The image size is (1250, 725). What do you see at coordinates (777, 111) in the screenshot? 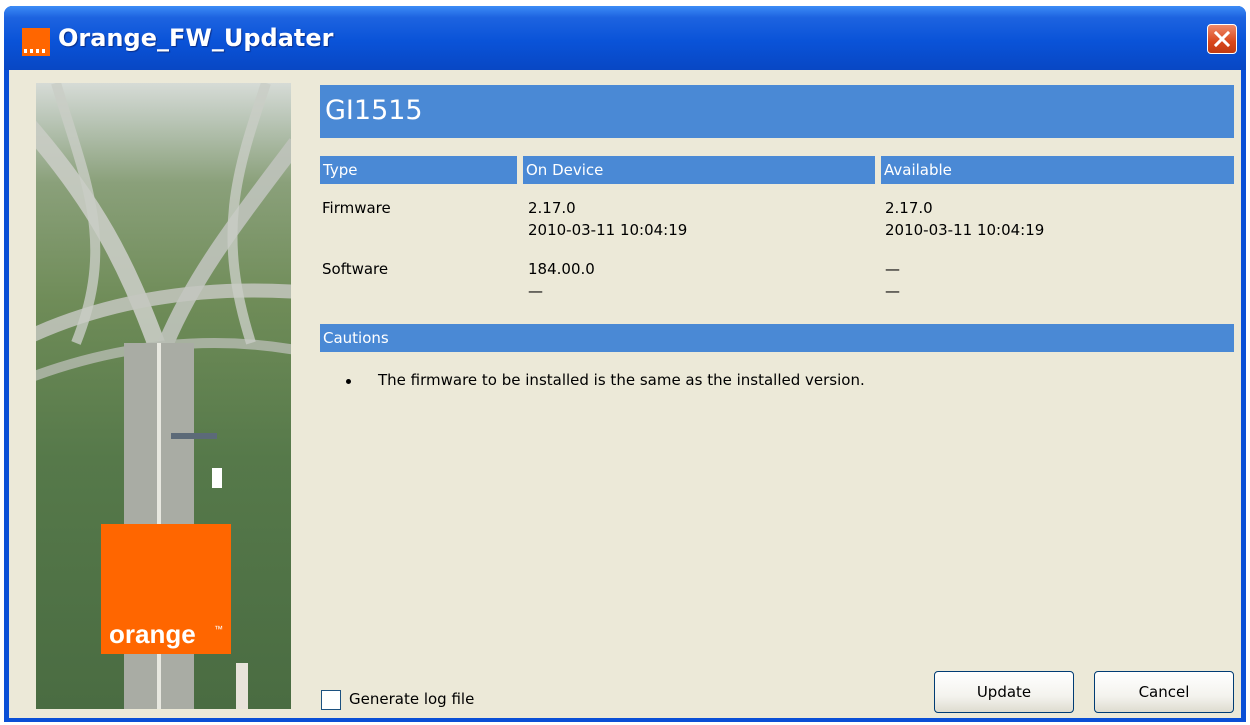
I see `device-header: GI1515` at bounding box center [777, 111].